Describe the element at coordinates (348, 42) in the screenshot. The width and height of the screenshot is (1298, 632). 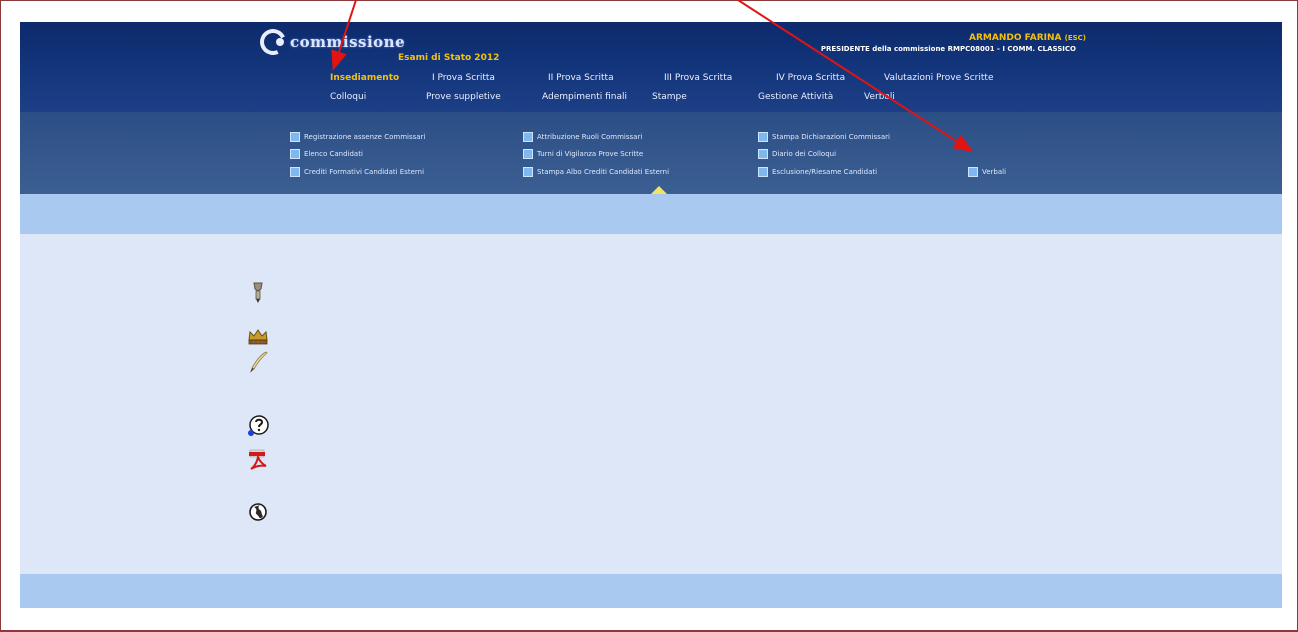
I see `logo-text: commissione` at that location.